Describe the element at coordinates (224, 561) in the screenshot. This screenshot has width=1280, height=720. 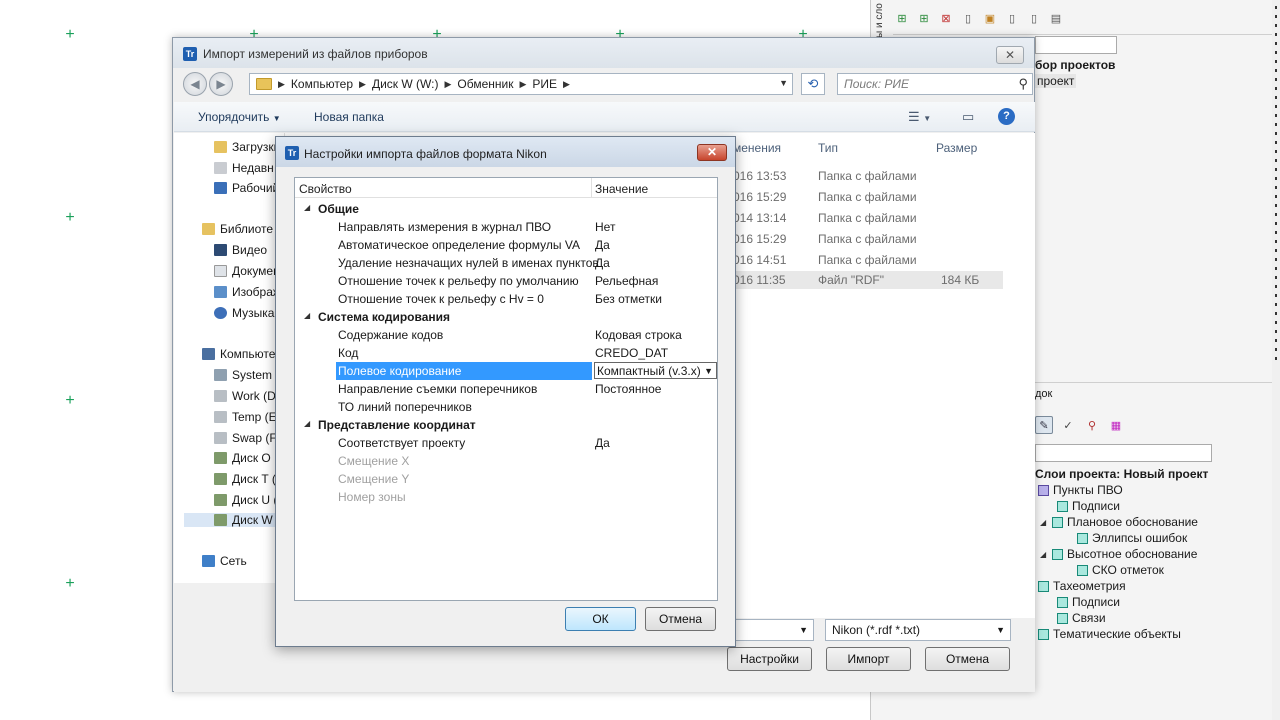
I see `nav-item-network: Сеть` at that location.